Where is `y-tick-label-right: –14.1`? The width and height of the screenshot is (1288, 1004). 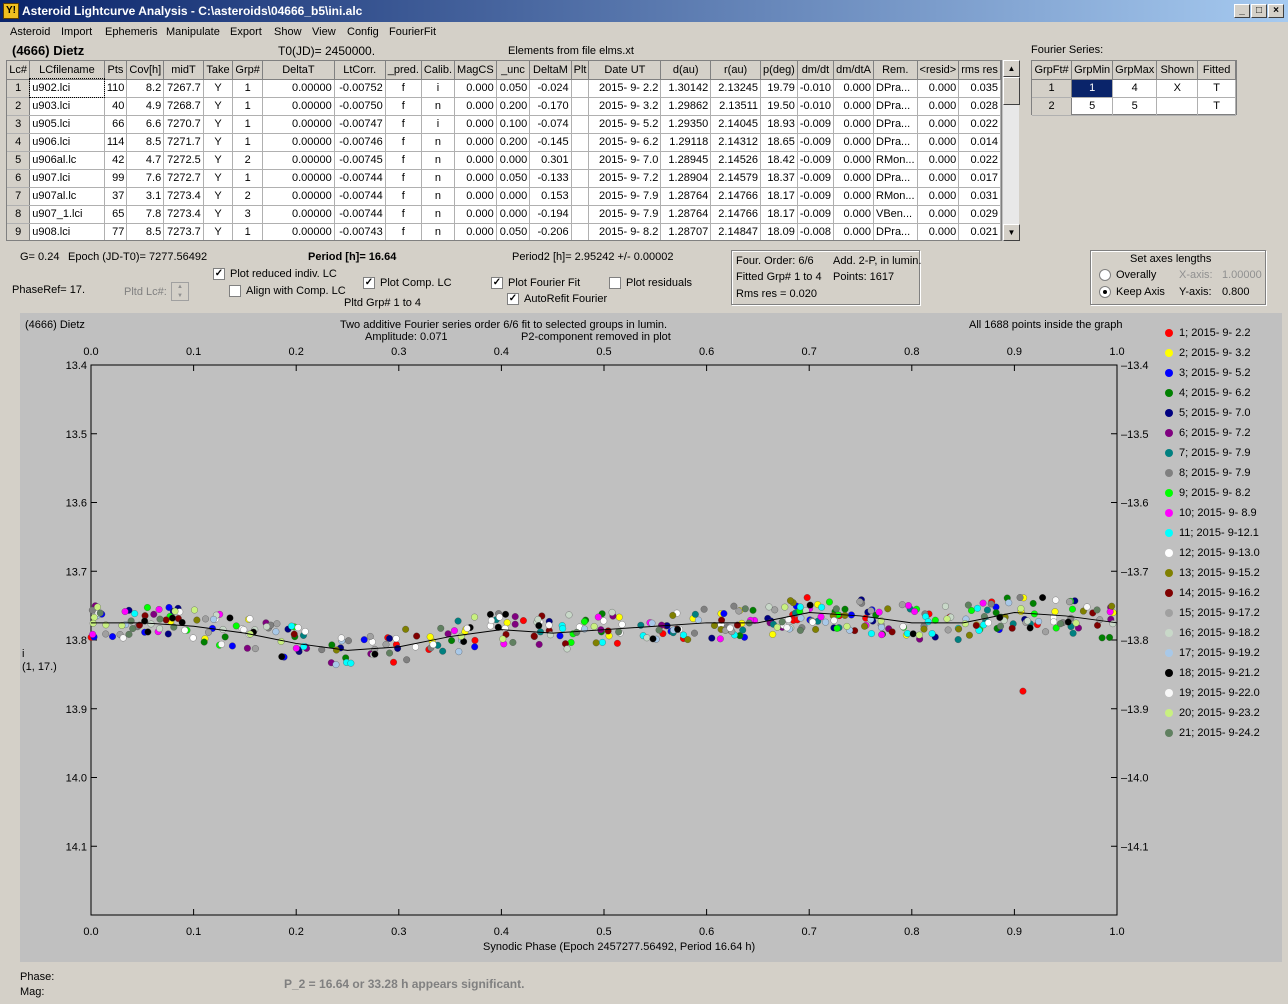
y-tick-label-right: –14.1 is located at coordinates (1135, 847).